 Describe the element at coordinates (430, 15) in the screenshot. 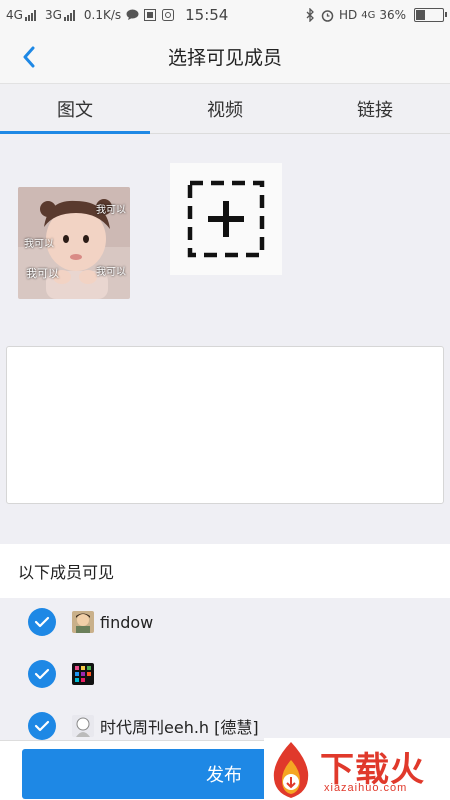

I see `battery-icon` at that location.